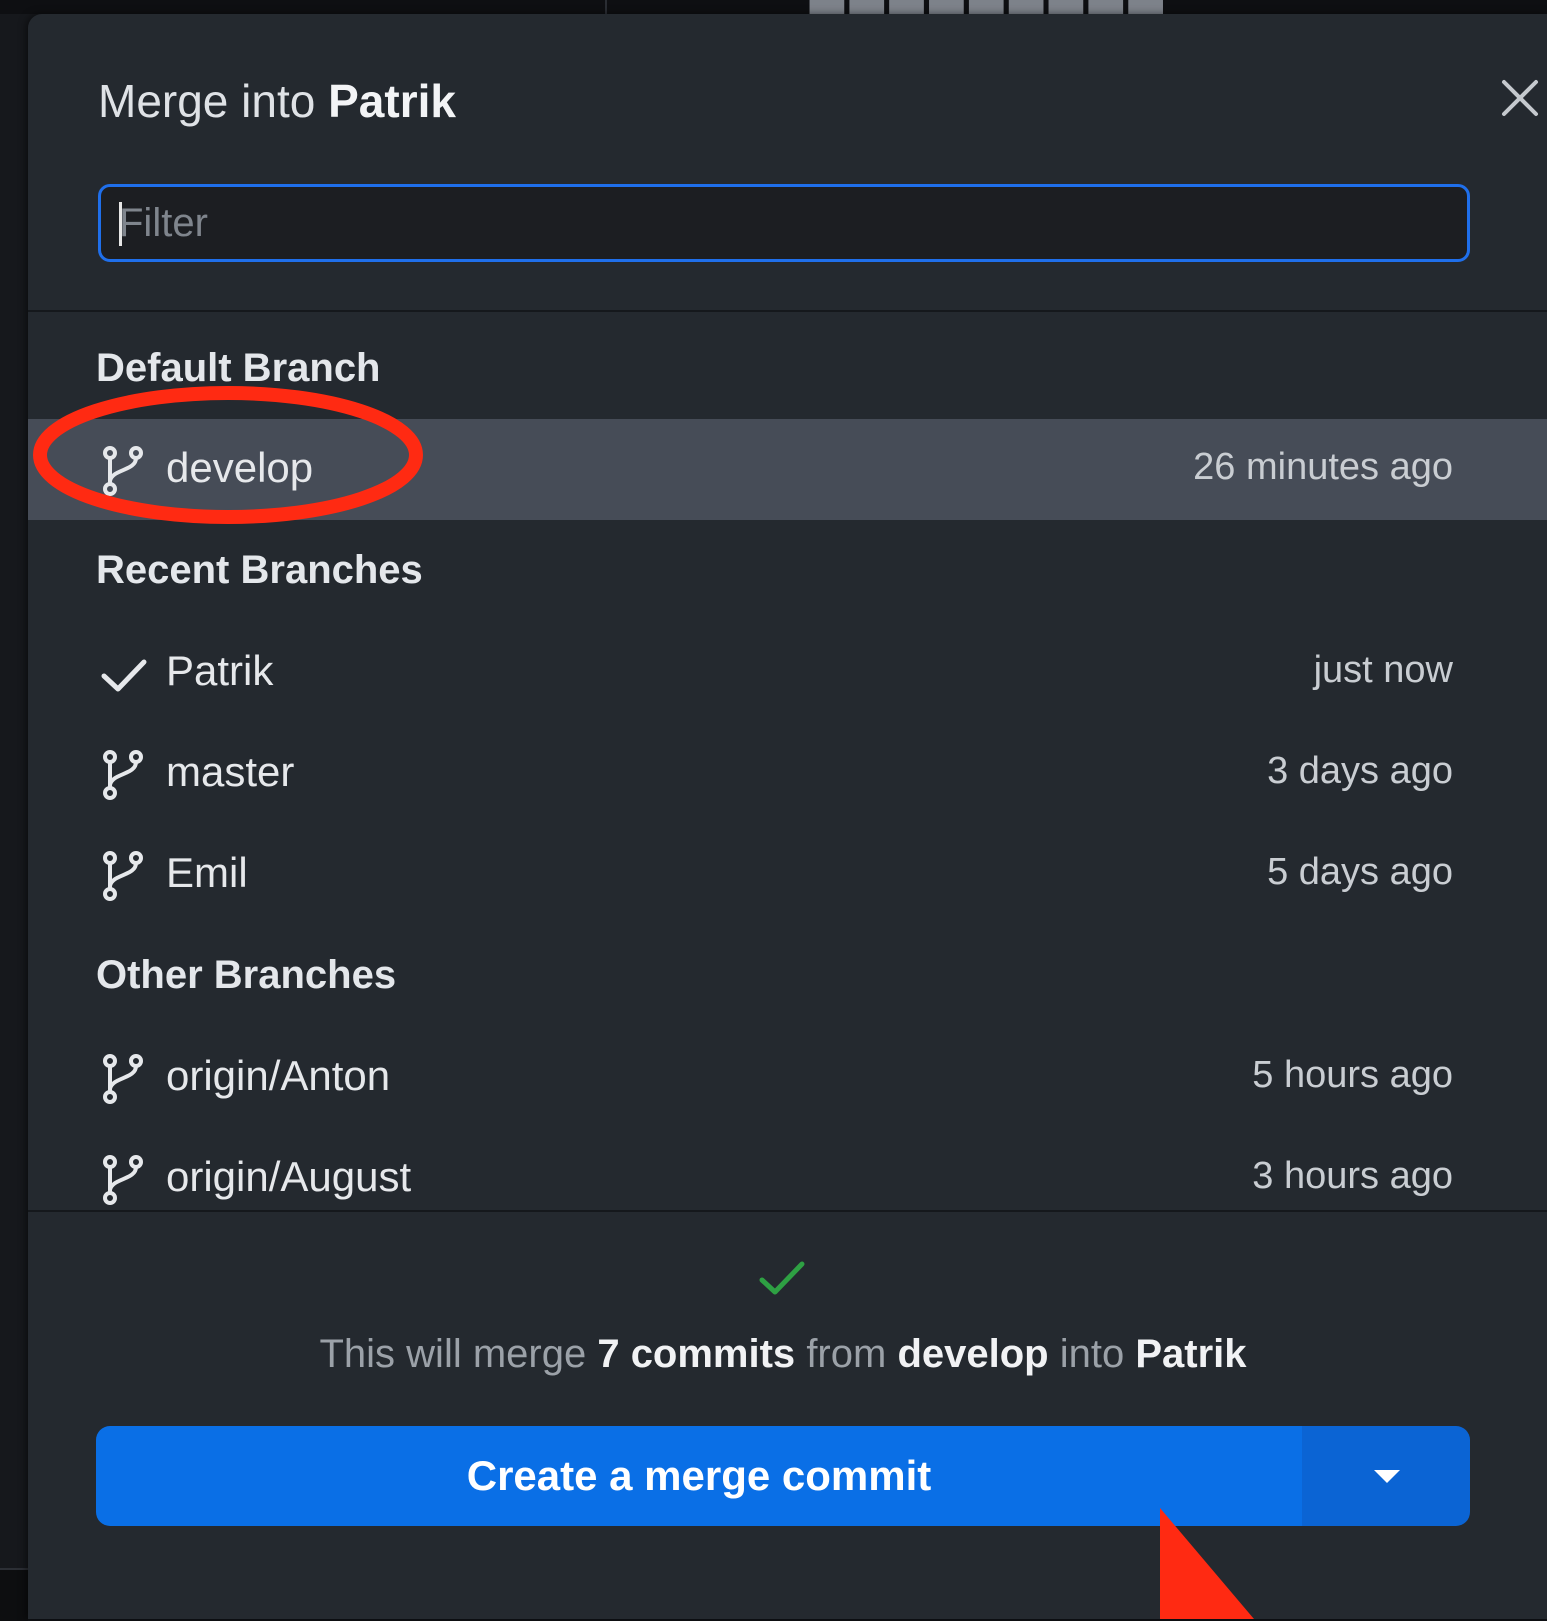 The image size is (1547, 1621). Describe the element at coordinates (240, 467) in the screenshot. I see `branch-name: develop` at that location.